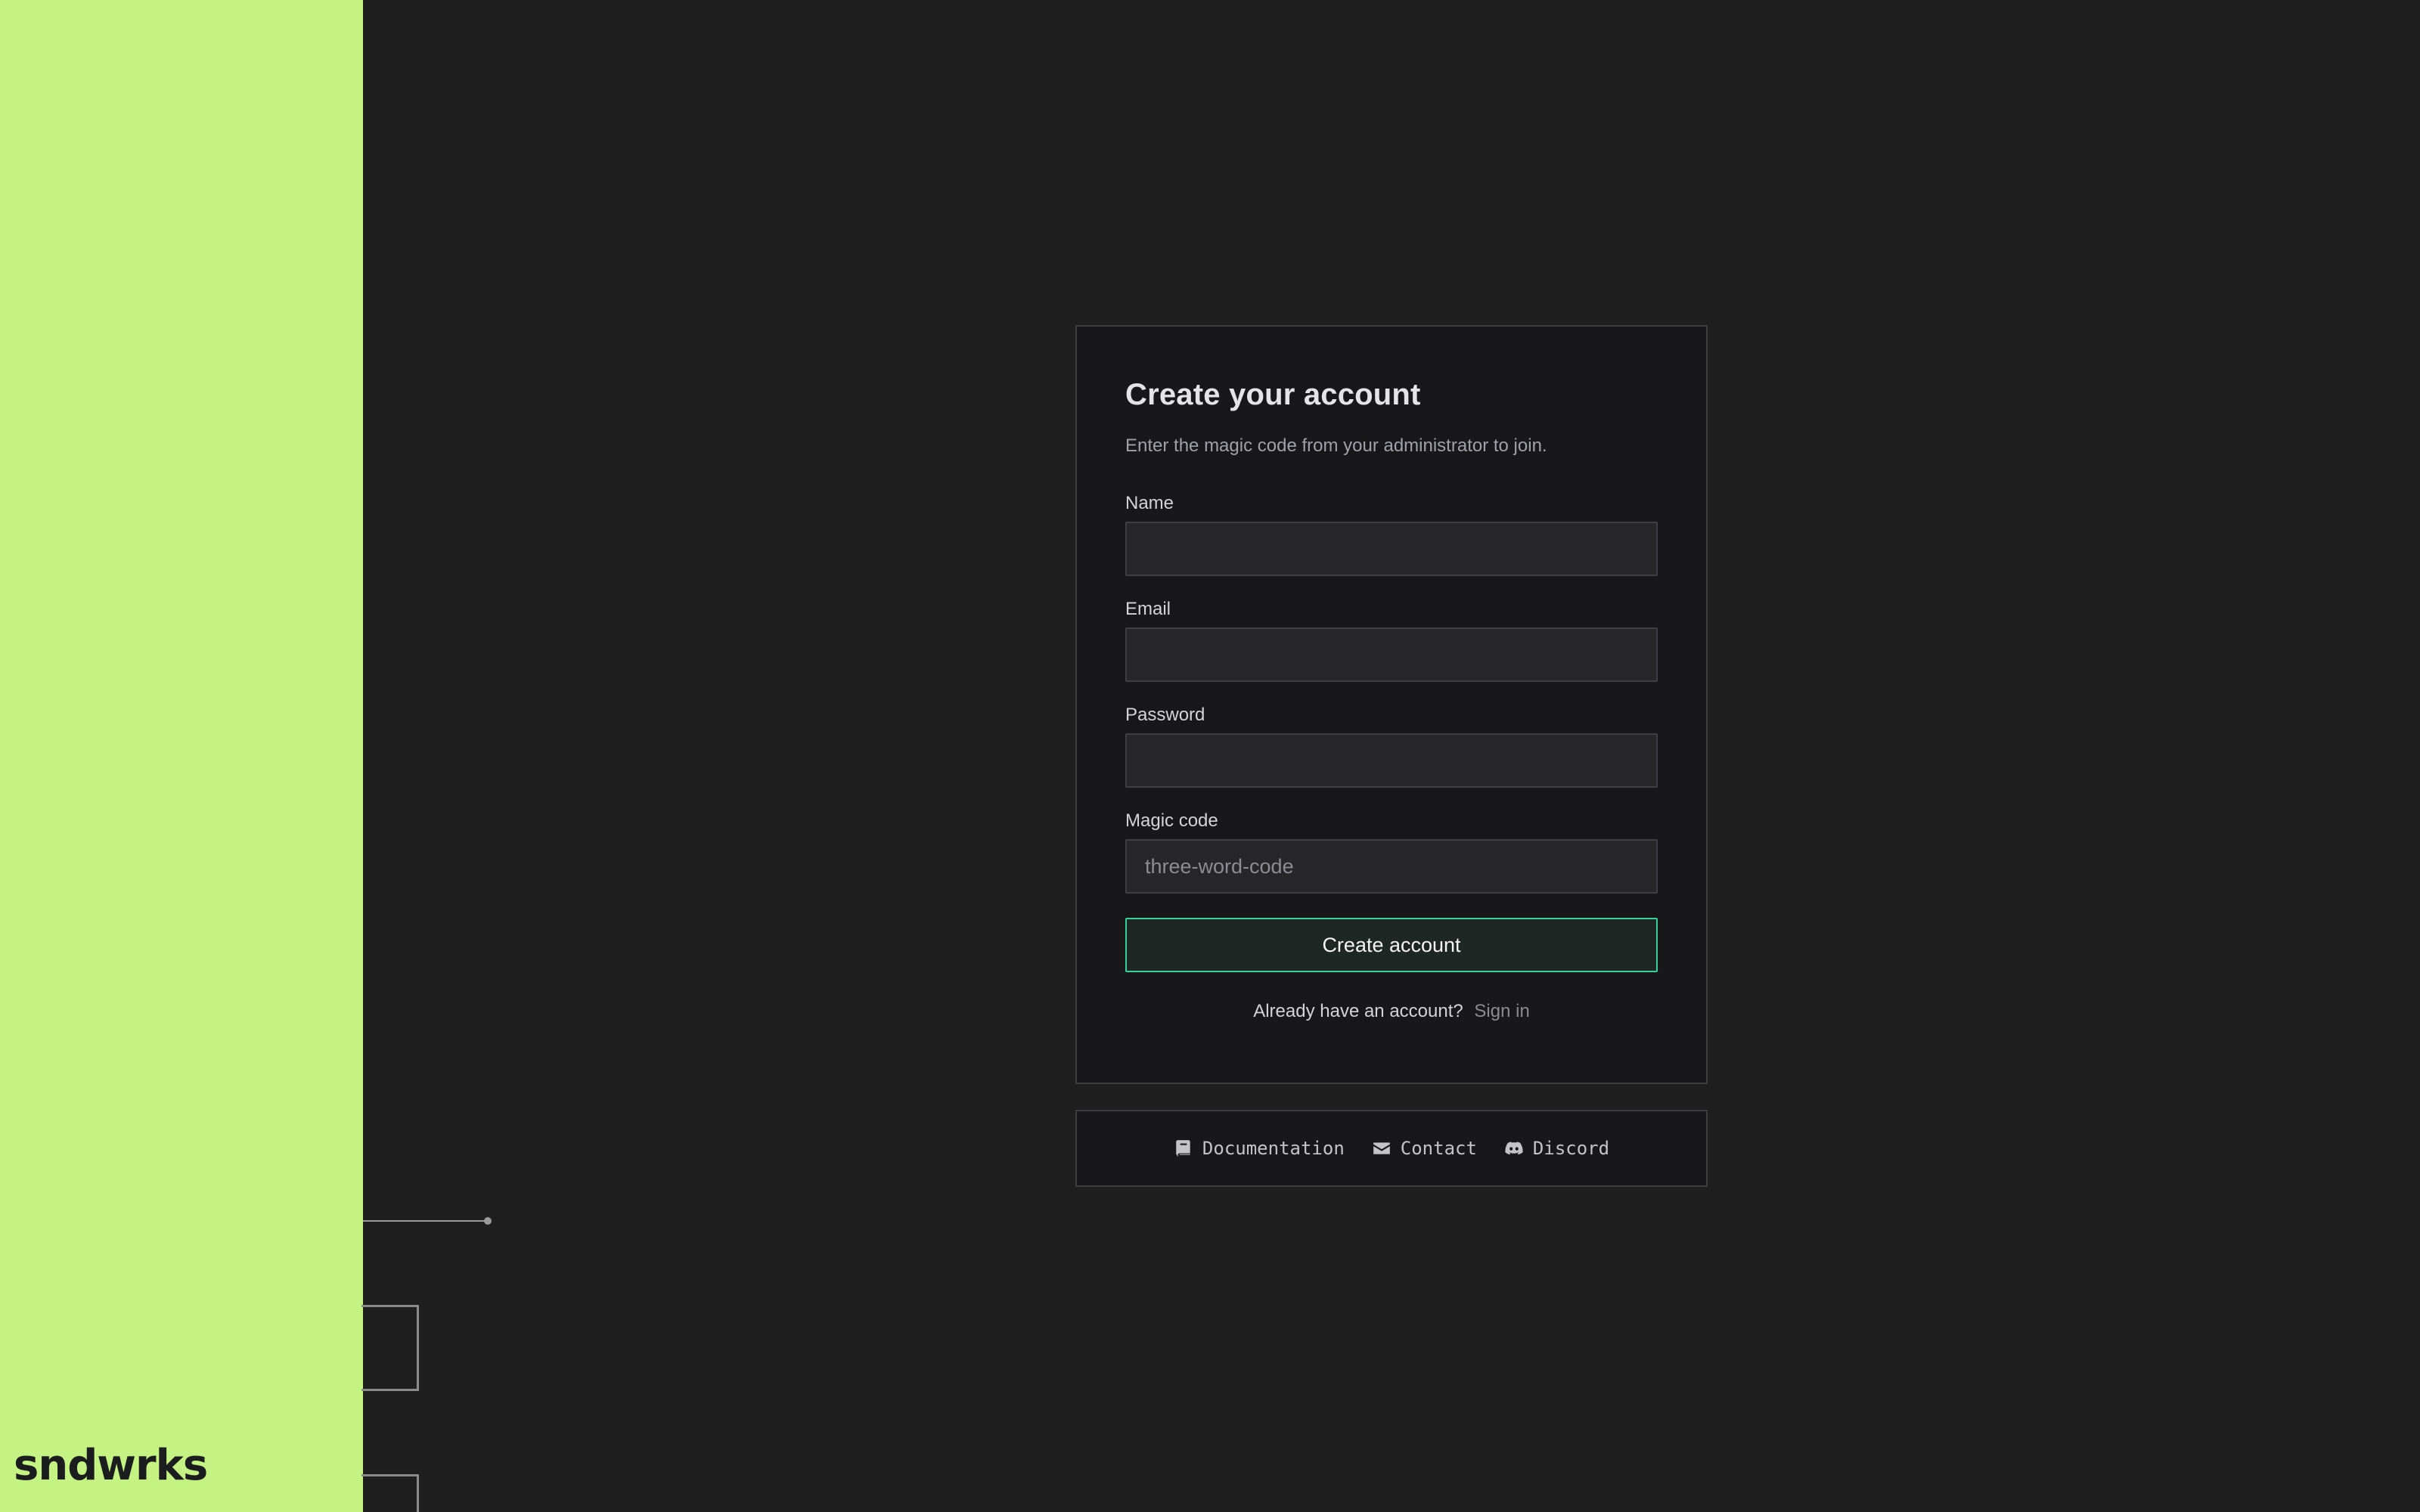  What do you see at coordinates (425, 1221) in the screenshot?
I see `decorative-line` at bounding box center [425, 1221].